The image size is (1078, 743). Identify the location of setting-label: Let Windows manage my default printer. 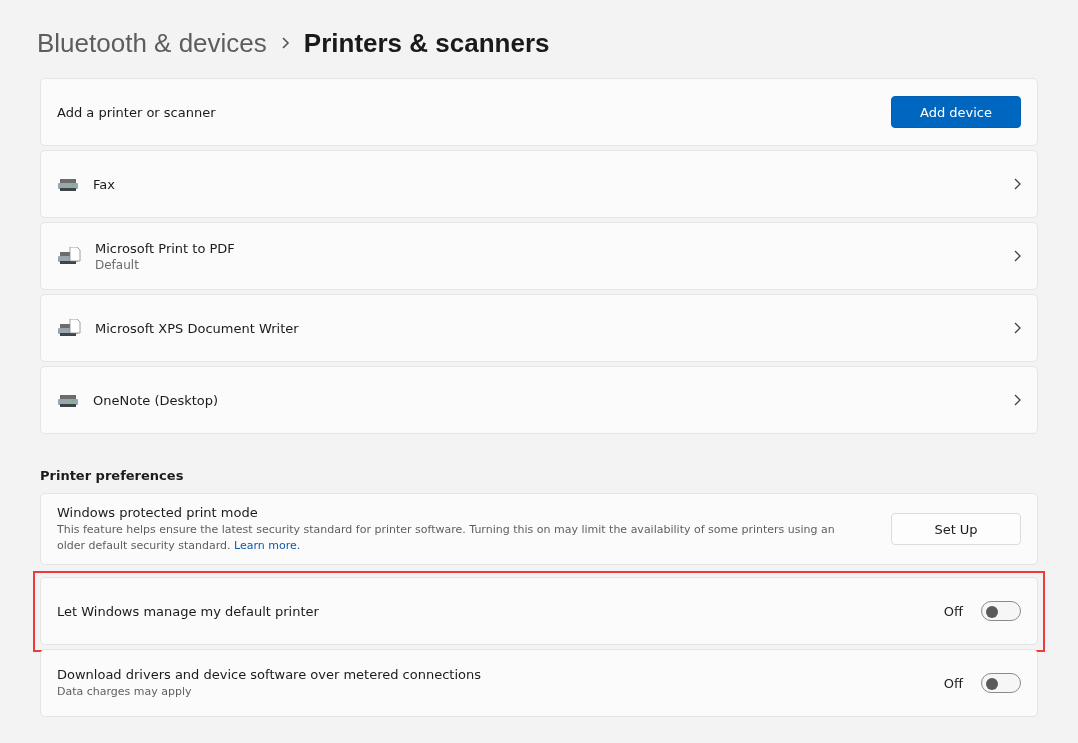
(188, 611).